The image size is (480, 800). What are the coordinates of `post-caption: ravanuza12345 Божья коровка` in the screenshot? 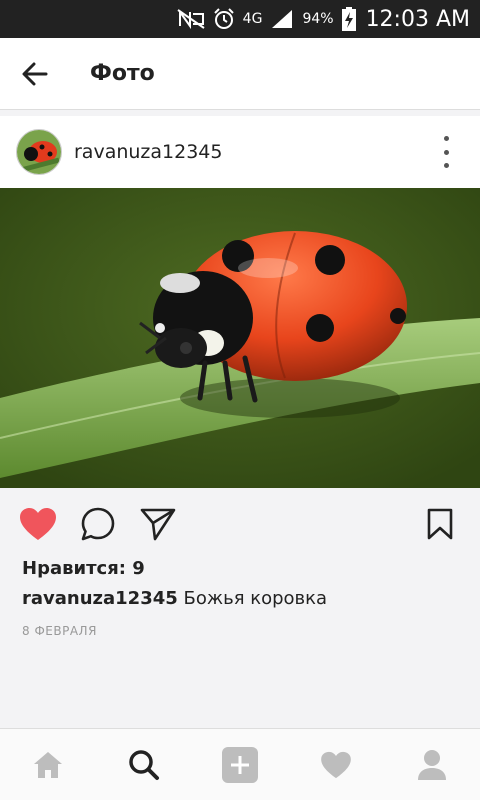 It's located at (174, 598).